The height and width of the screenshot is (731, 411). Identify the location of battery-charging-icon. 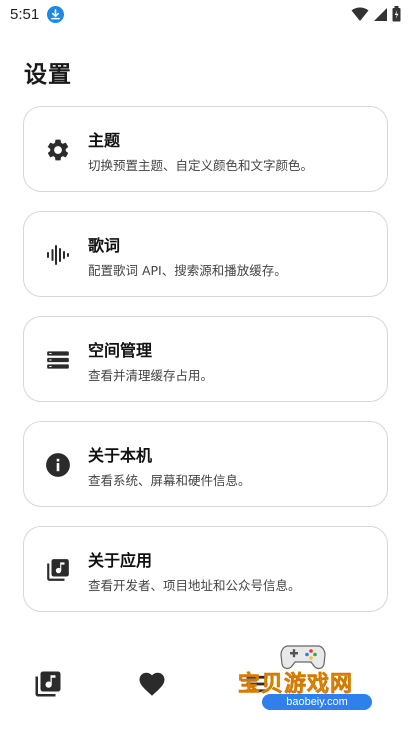
(396, 14).